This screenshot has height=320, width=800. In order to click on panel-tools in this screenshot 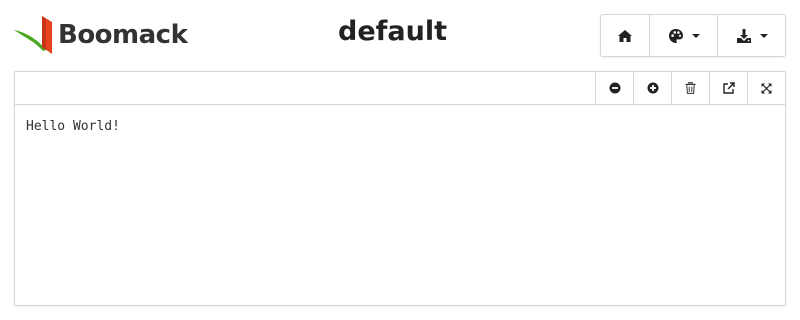, I will do `click(690, 88)`.